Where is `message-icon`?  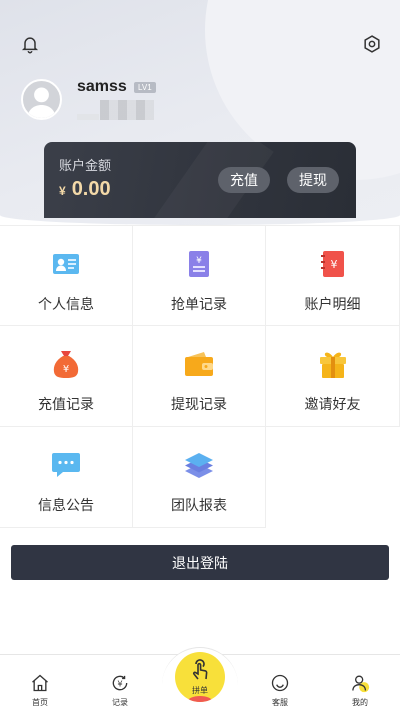
message-icon is located at coordinates (66, 465).